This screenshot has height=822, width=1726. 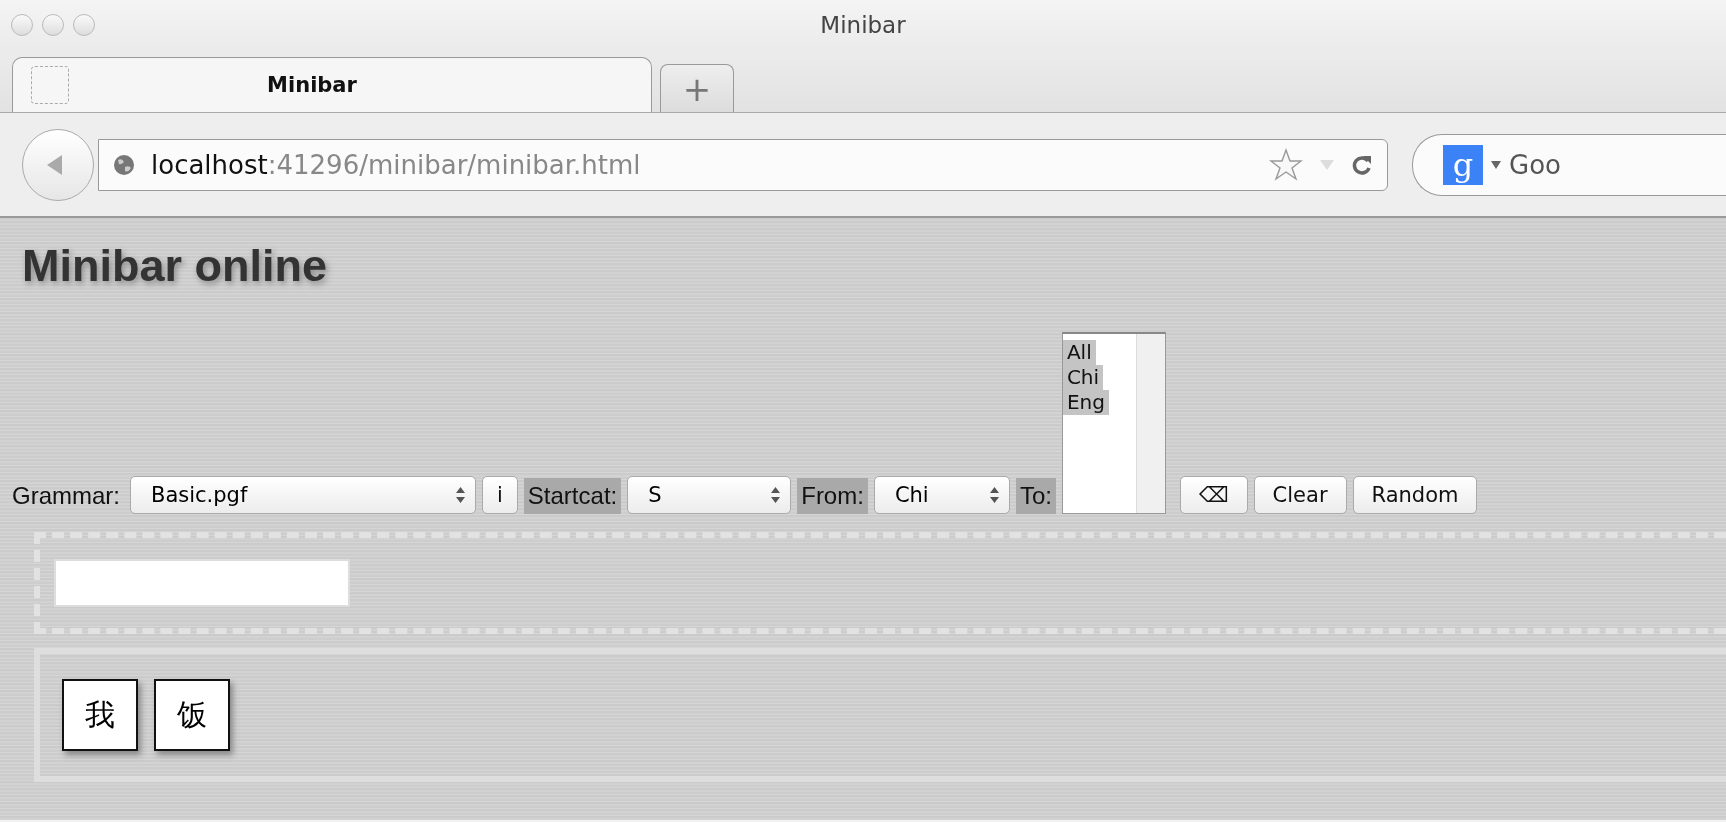 I want to click on info-button: i, so click(x=500, y=495).